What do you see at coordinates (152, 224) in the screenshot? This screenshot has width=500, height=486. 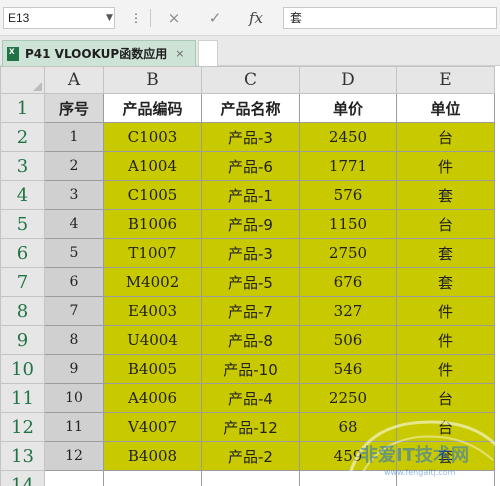 I see `cell-code: B1006` at bounding box center [152, 224].